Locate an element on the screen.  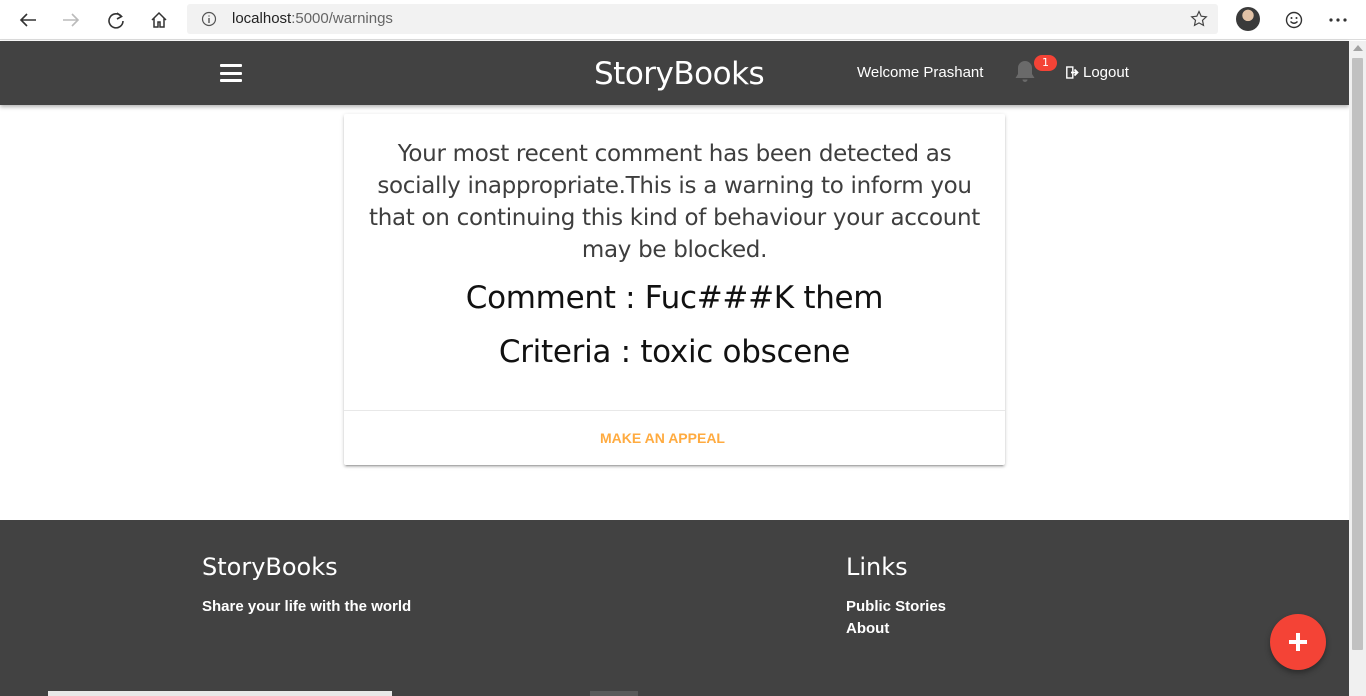
footer-link-public-stories: Public Stories is located at coordinates (896, 606).